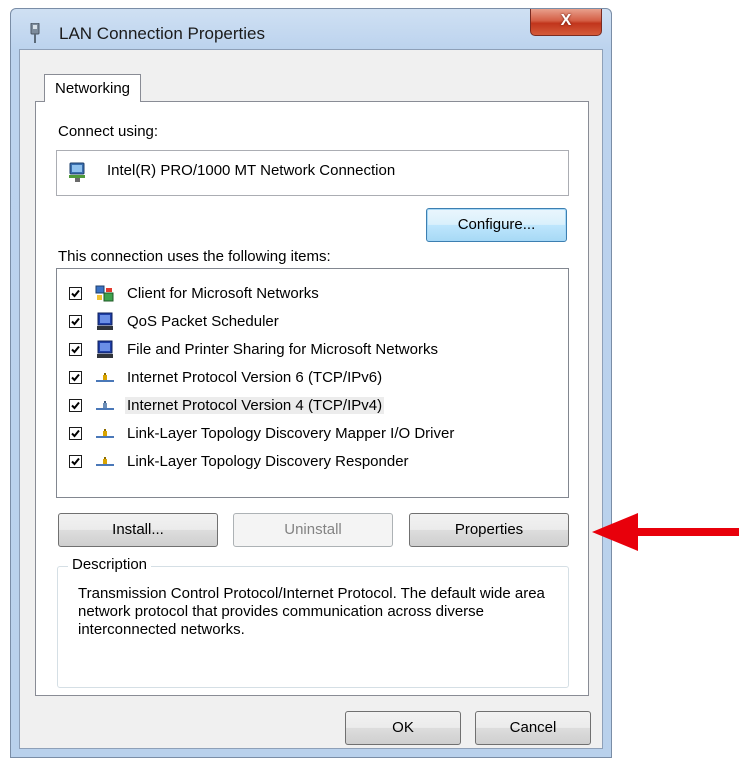 The image size is (739, 762). Describe the element at coordinates (203, 321) in the screenshot. I see `item-label: QoS Packet Scheduler` at that location.